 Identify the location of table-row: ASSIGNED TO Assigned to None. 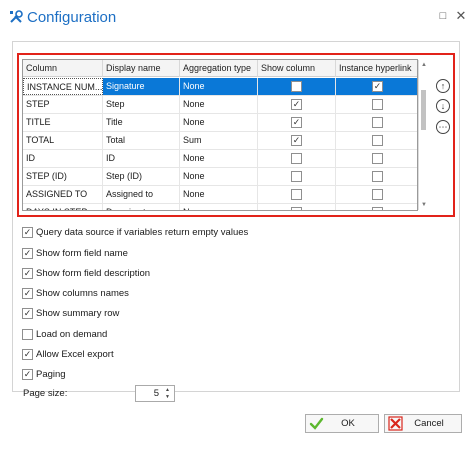
(220, 195).